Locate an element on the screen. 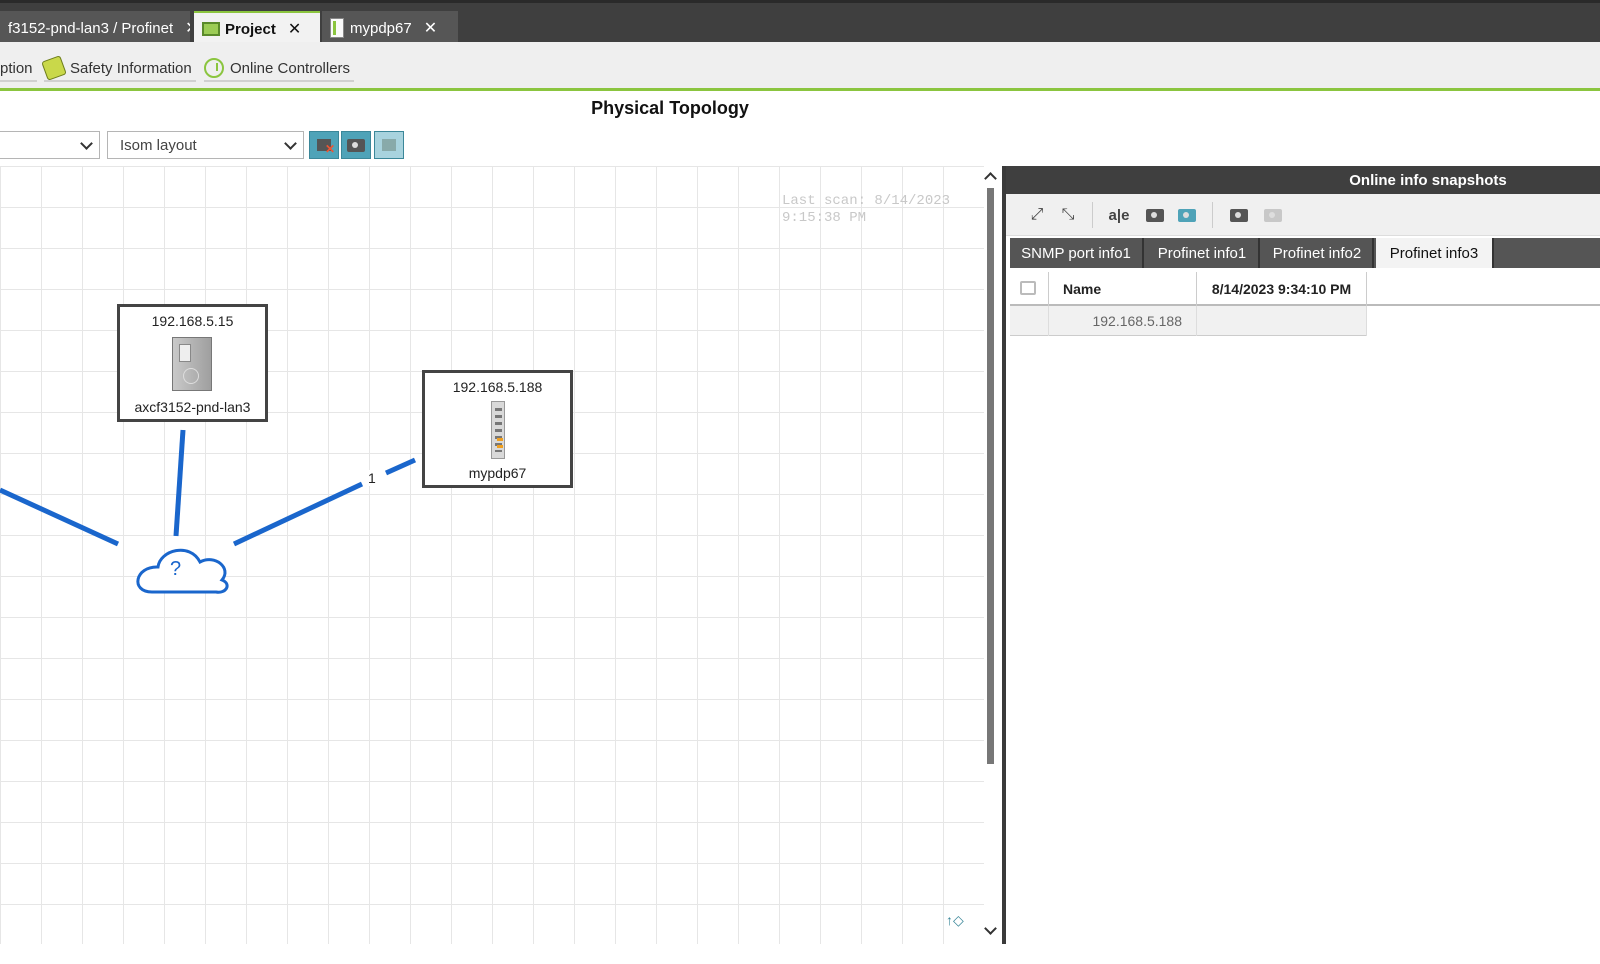  port-label: 1 is located at coordinates (372, 478).